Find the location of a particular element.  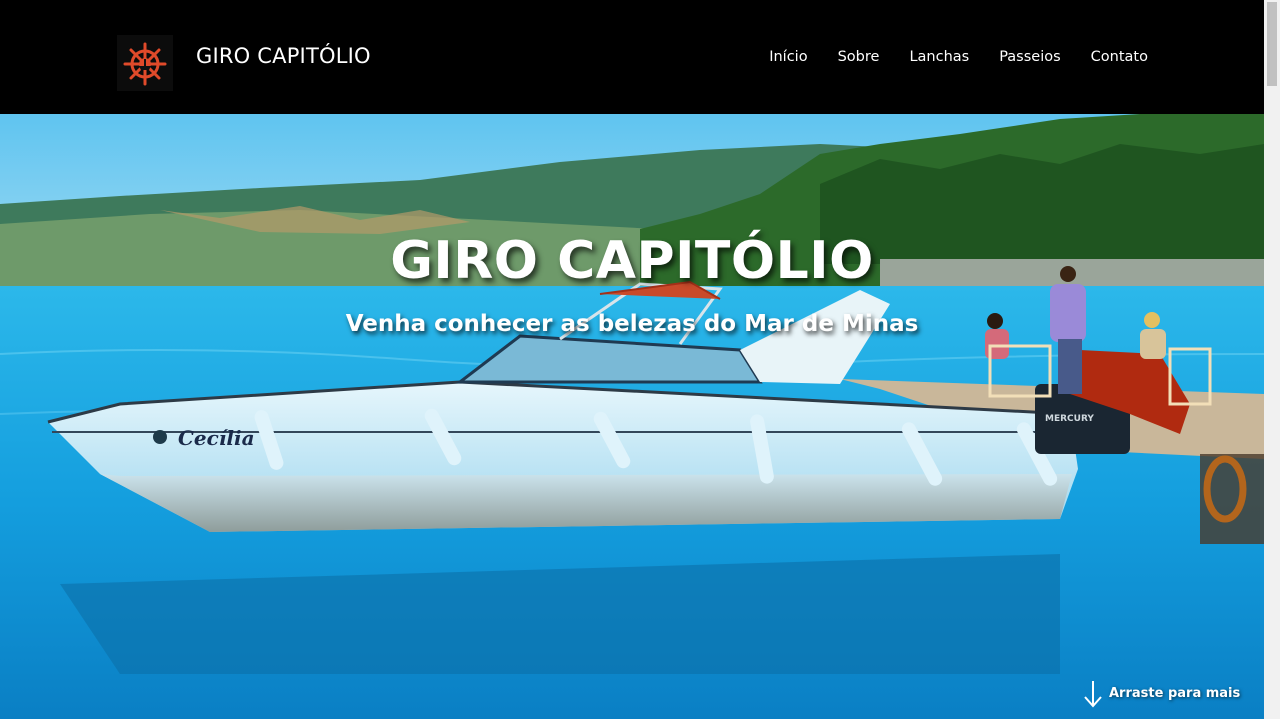

ship-wheel-icon is located at coordinates (145, 64).